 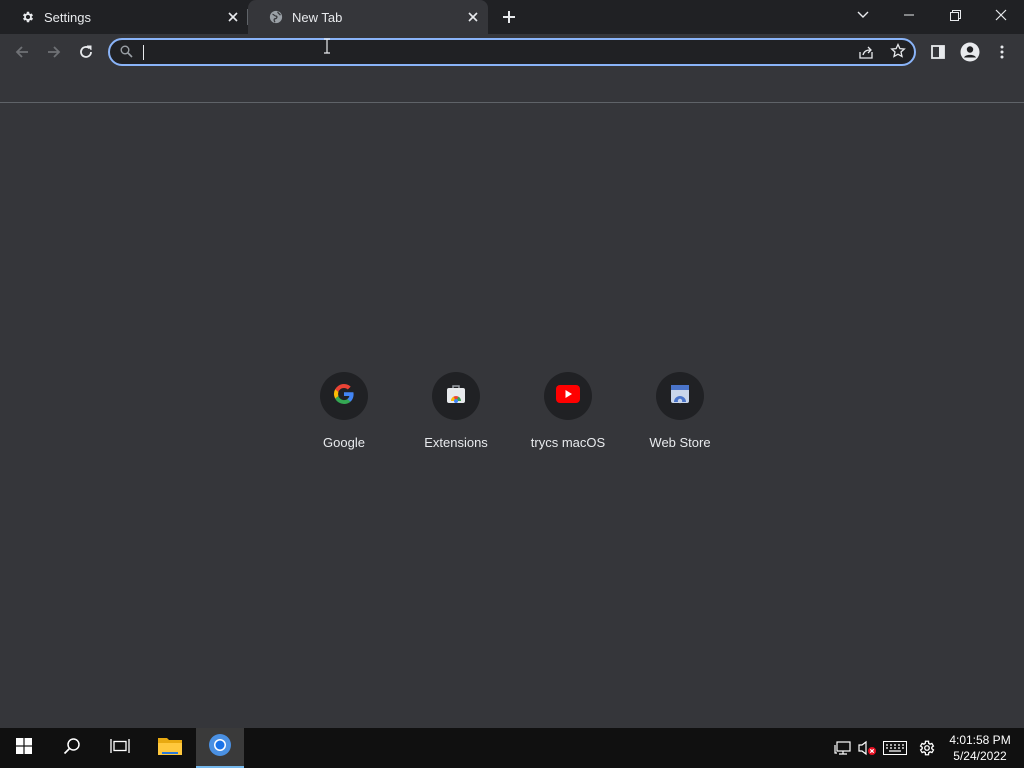 I want to click on taskbar: 4:01:58 PM 5/24/2022, so click(x=512, y=748).